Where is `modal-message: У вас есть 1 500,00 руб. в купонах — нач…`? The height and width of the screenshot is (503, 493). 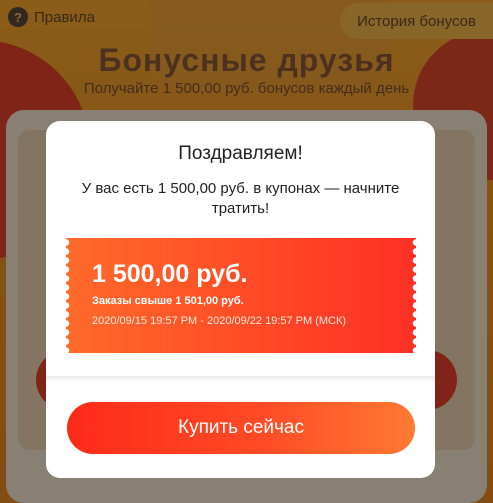
modal-message: У вас есть 1 500,00 руб. в купонах — нач… is located at coordinates (240, 198).